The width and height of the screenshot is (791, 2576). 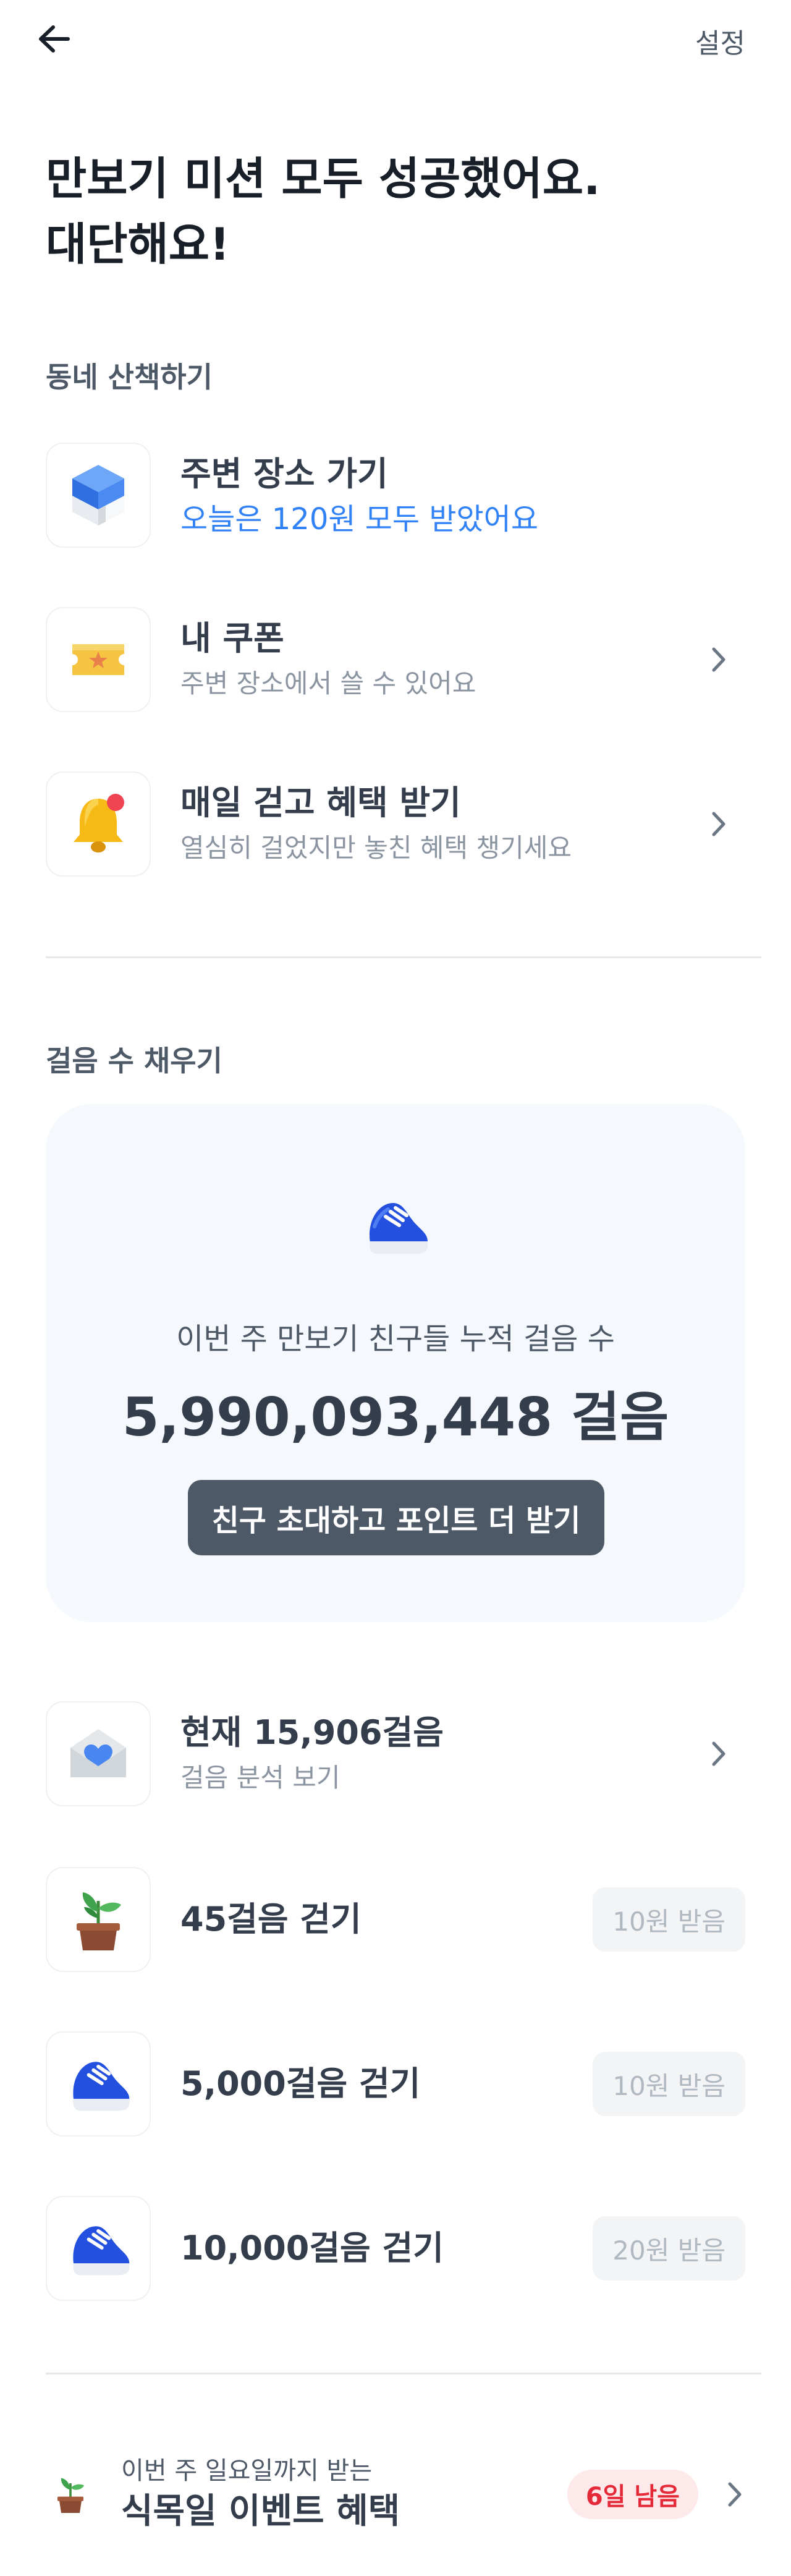 What do you see at coordinates (328, 683) in the screenshot?
I see `my-coupons-subtitle: 주변 장소에서 쓸 수 있어요` at bounding box center [328, 683].